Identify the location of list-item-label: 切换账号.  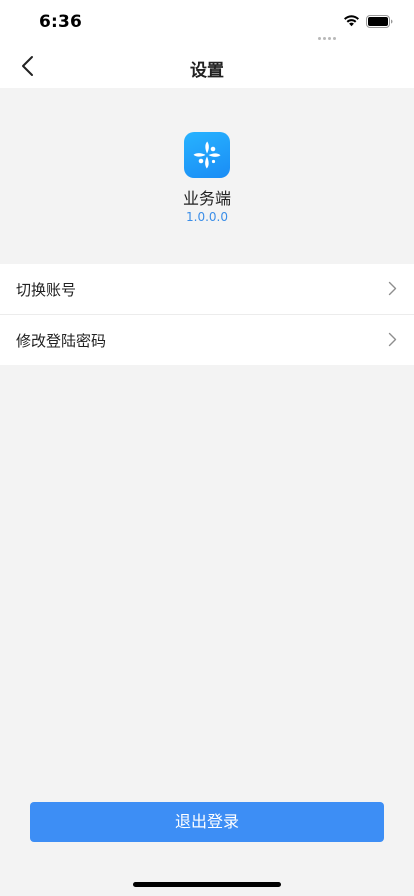
(46, 290).